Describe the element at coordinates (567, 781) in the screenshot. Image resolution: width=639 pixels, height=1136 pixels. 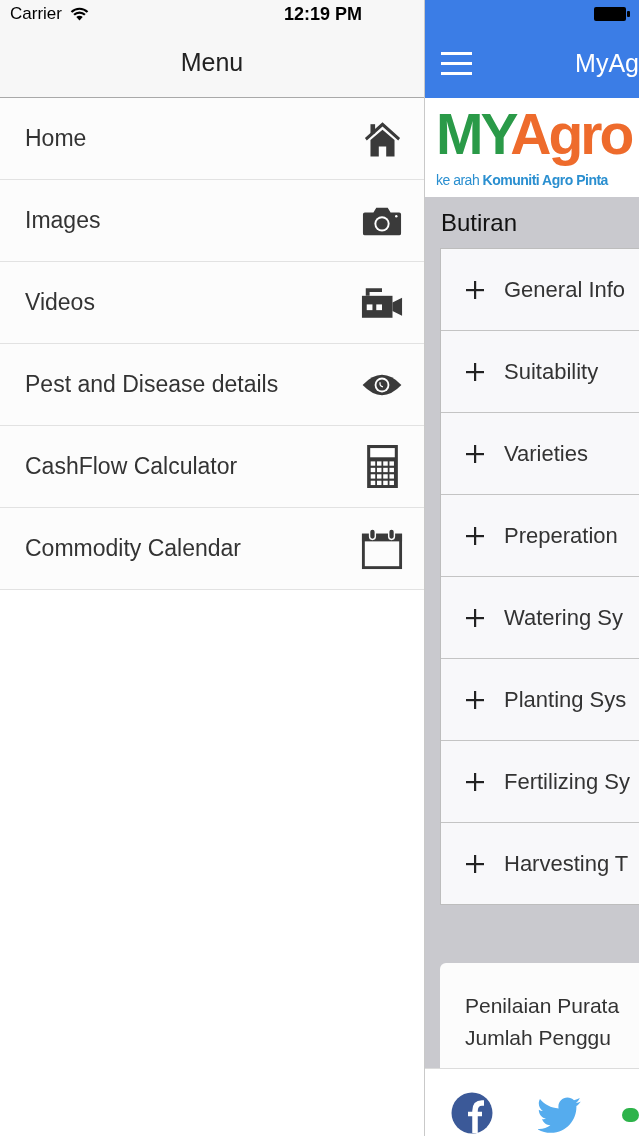
I see `accordion-label: Fertilizing Sy` at that location.